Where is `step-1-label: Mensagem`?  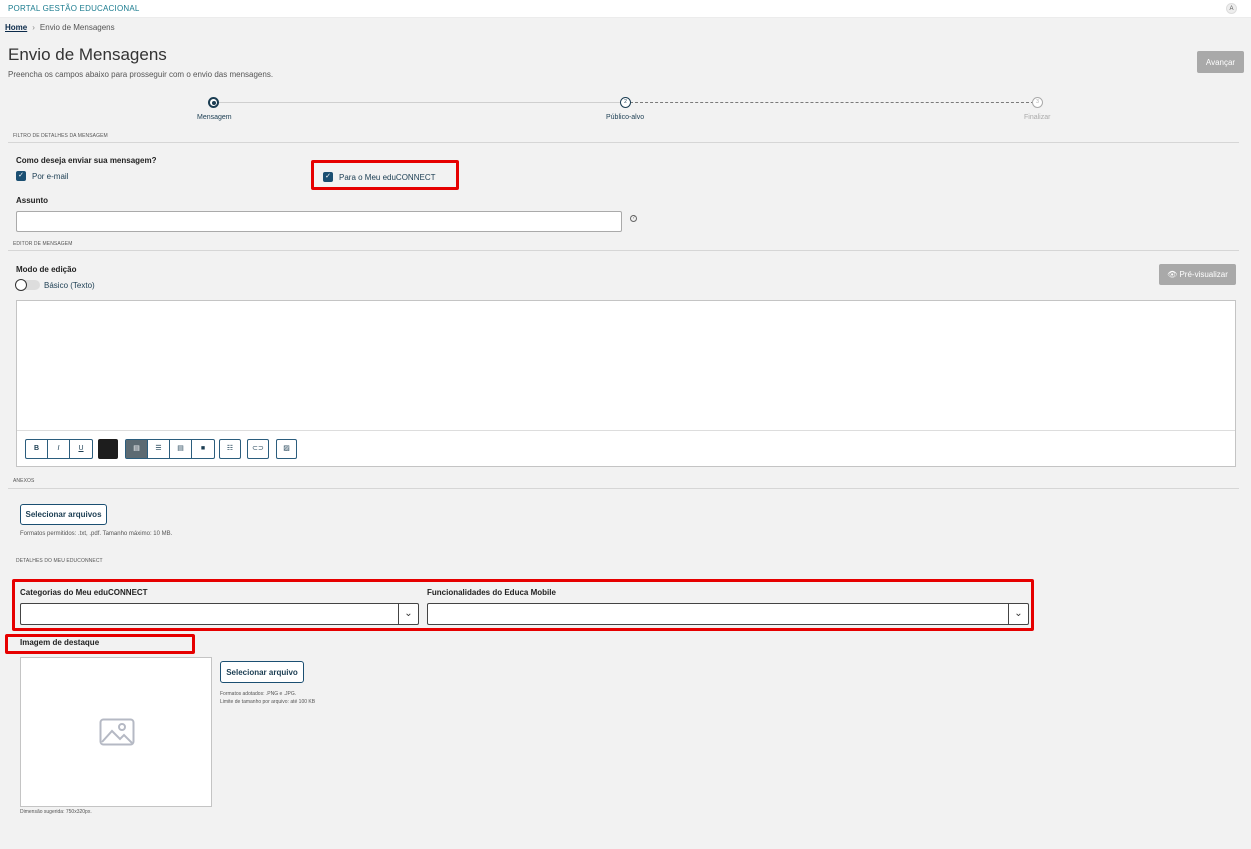 step-1-label: Mensagem is located at coordinates (214, 117).